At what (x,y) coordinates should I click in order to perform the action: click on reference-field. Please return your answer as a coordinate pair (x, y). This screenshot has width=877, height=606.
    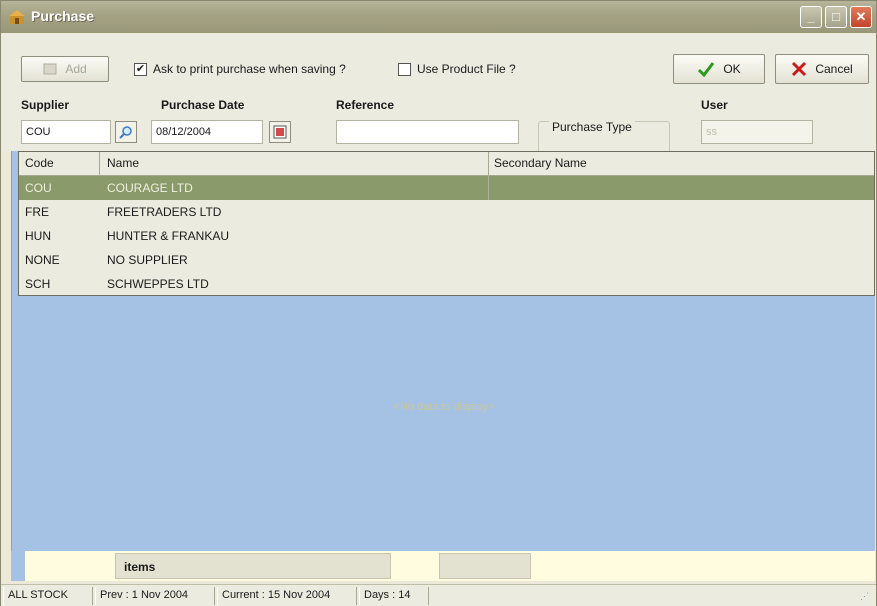
    Looking at the image, I should click on (427, 132).